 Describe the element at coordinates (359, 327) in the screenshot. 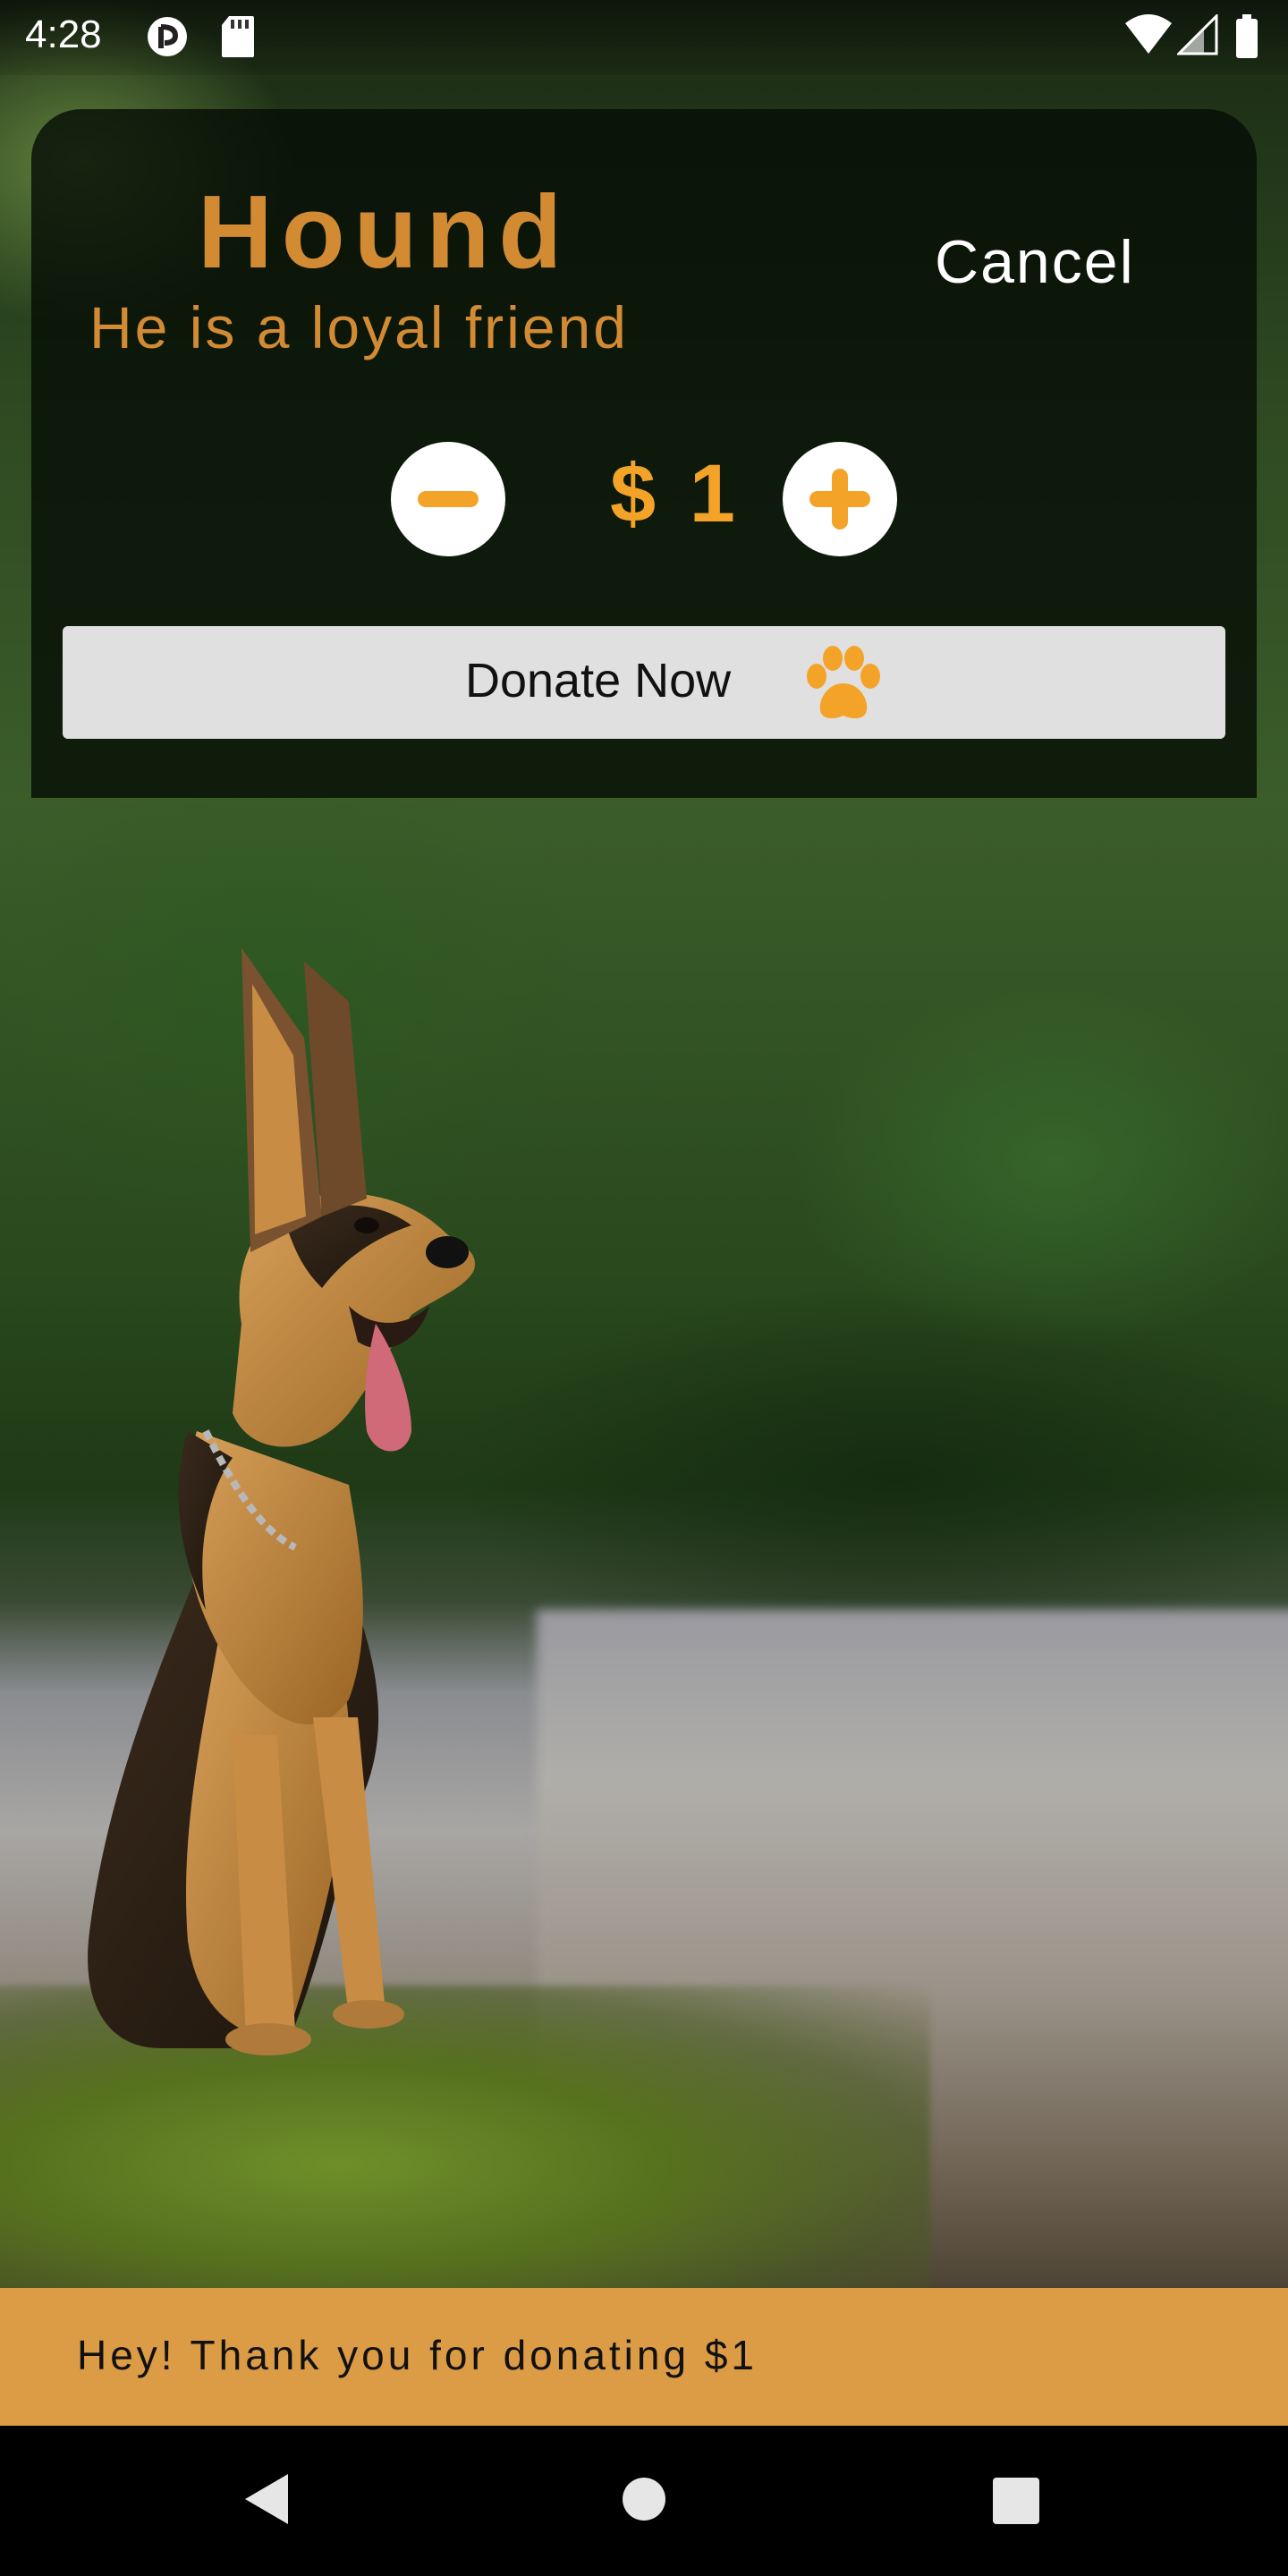

I see `pet-description: He is a loyal friend` at that location.